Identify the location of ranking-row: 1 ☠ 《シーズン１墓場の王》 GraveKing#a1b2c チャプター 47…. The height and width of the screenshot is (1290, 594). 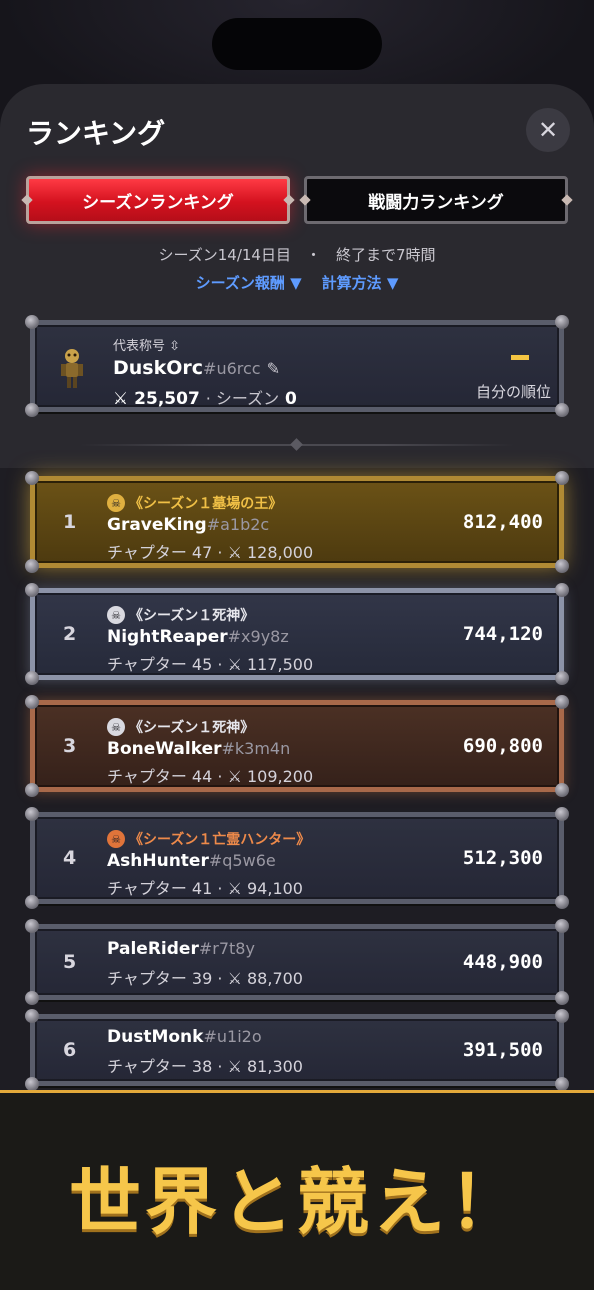
(297, 522).